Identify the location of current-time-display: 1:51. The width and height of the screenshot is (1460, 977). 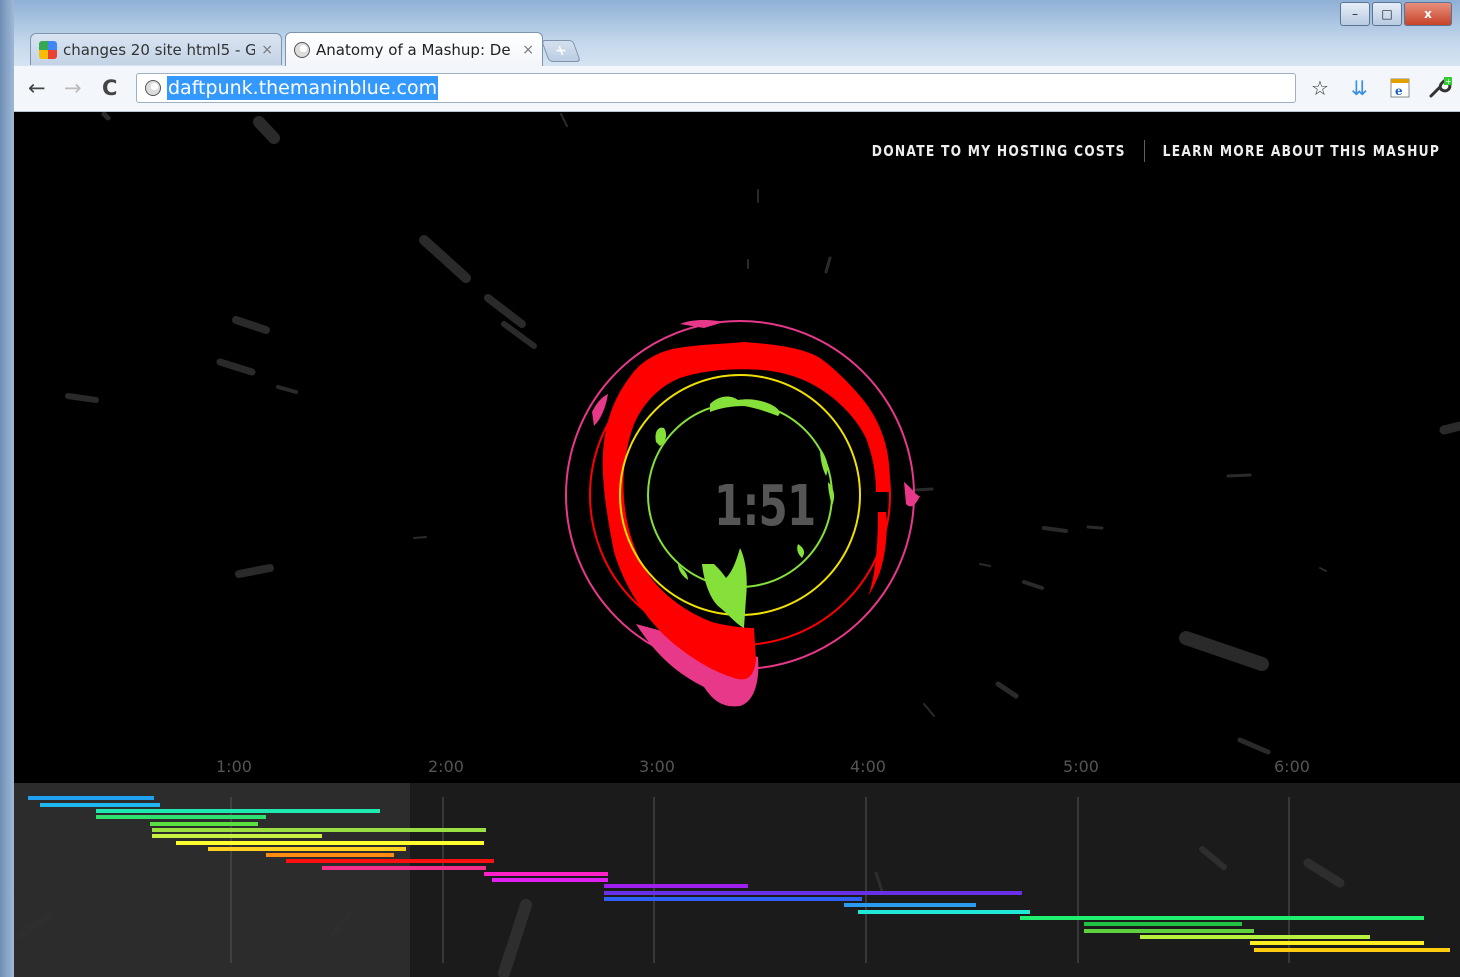
(765, 506).